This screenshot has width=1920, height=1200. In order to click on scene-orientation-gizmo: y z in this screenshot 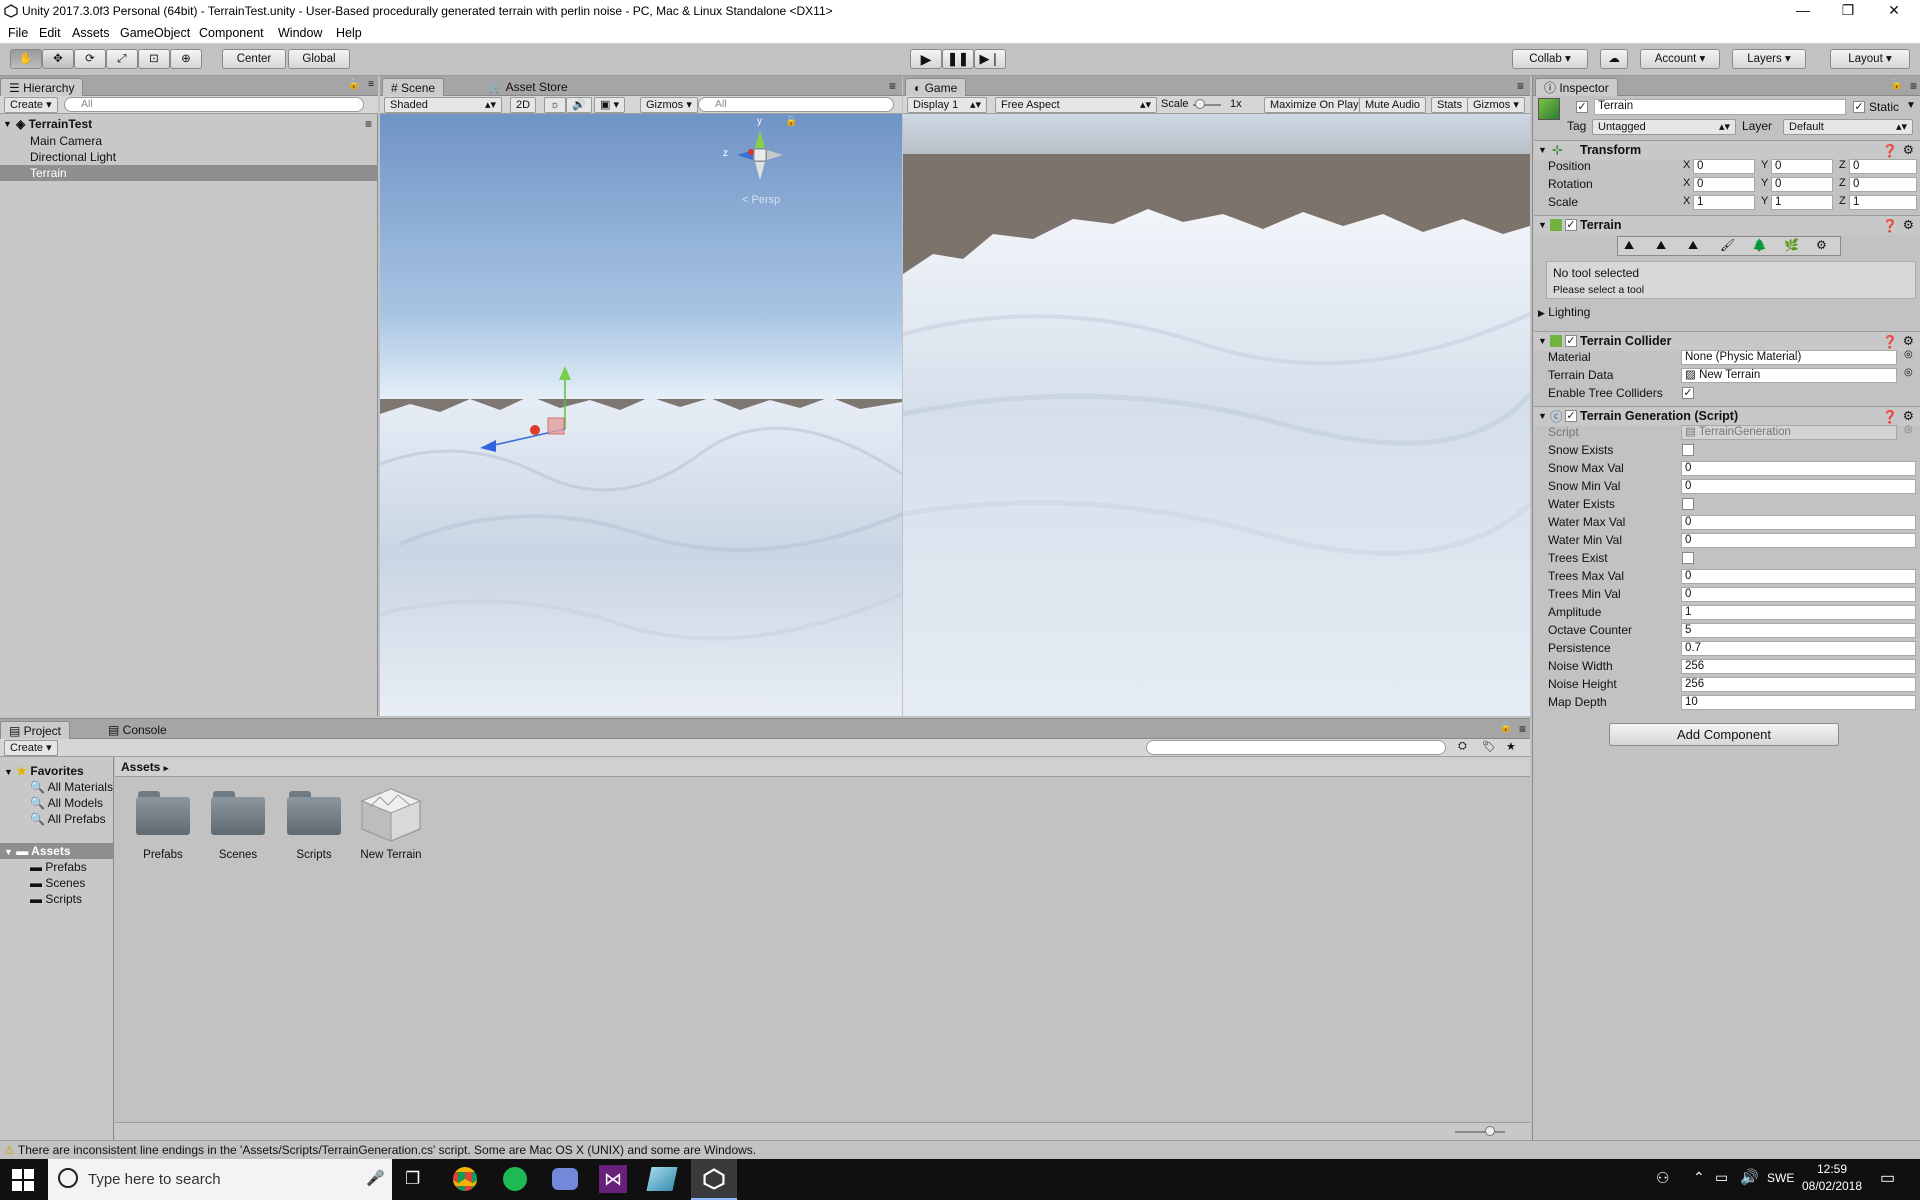, I will do `click(759, 153)`.